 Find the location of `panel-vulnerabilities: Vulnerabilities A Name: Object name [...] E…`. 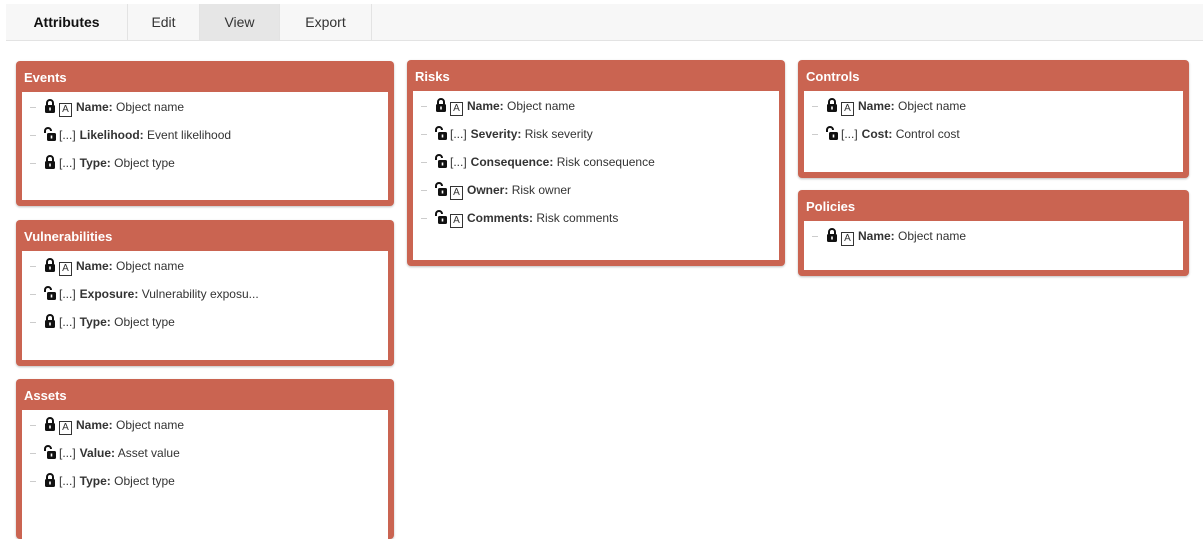

panel-vulnerabilities: Vulnerabilities A Name: Object name [...] E… is located at coordinates (205, 293).